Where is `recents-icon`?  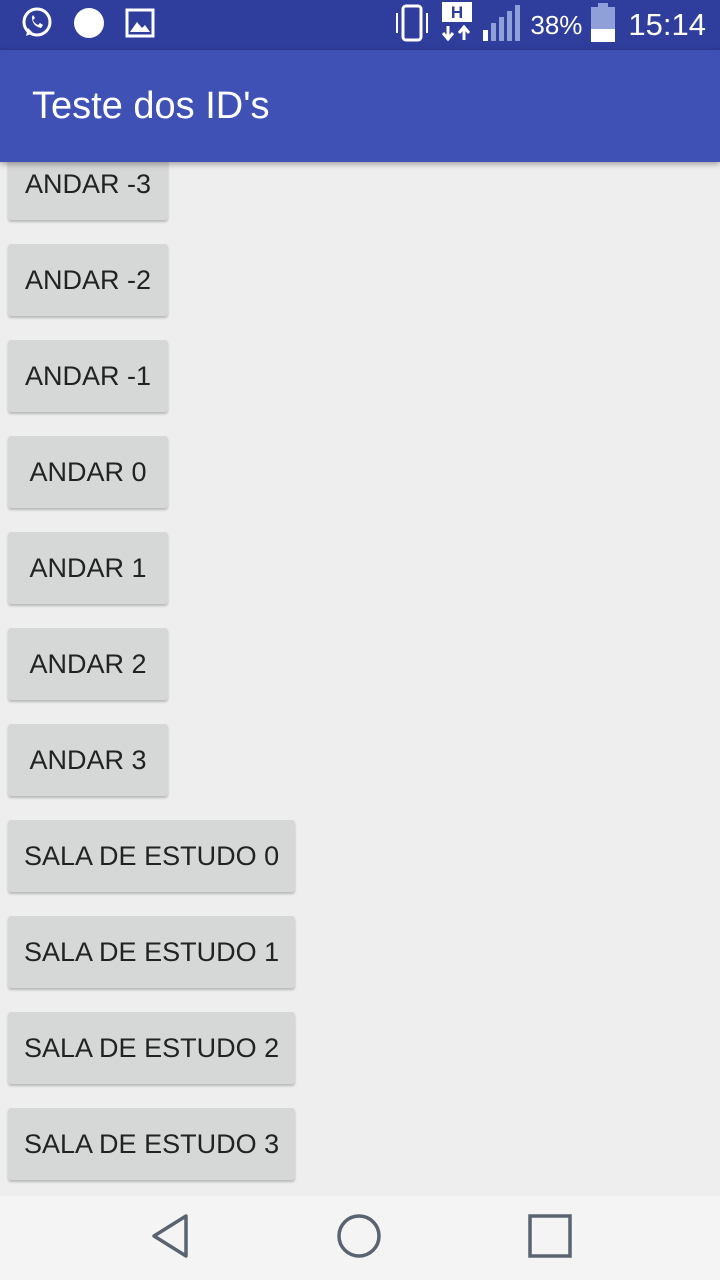
recents-icon is located at coordinates (550, 1238).